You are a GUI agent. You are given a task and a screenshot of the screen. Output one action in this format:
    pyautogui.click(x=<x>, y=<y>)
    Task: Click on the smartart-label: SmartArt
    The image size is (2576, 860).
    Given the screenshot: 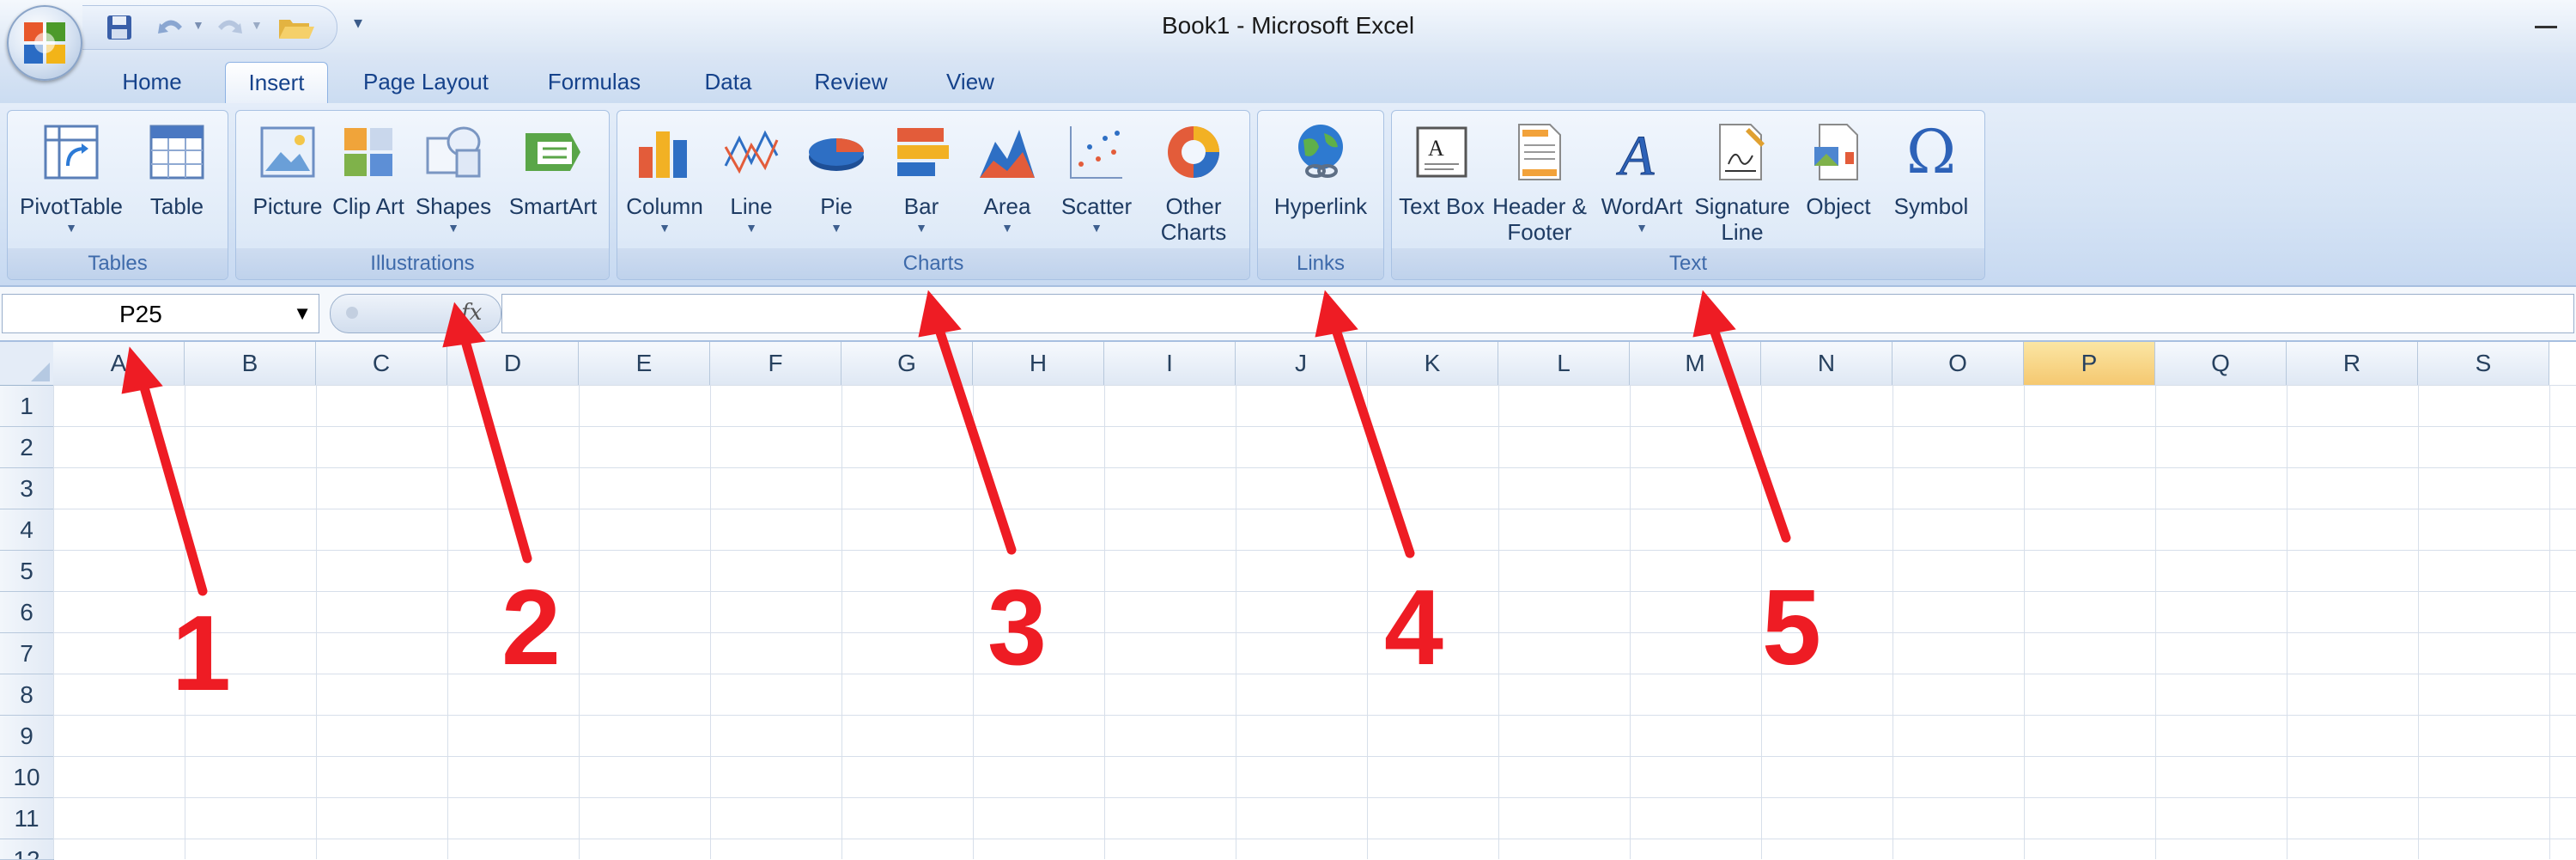 What is the action you would take?
    pyautogui.click(x=553, y=206)
    